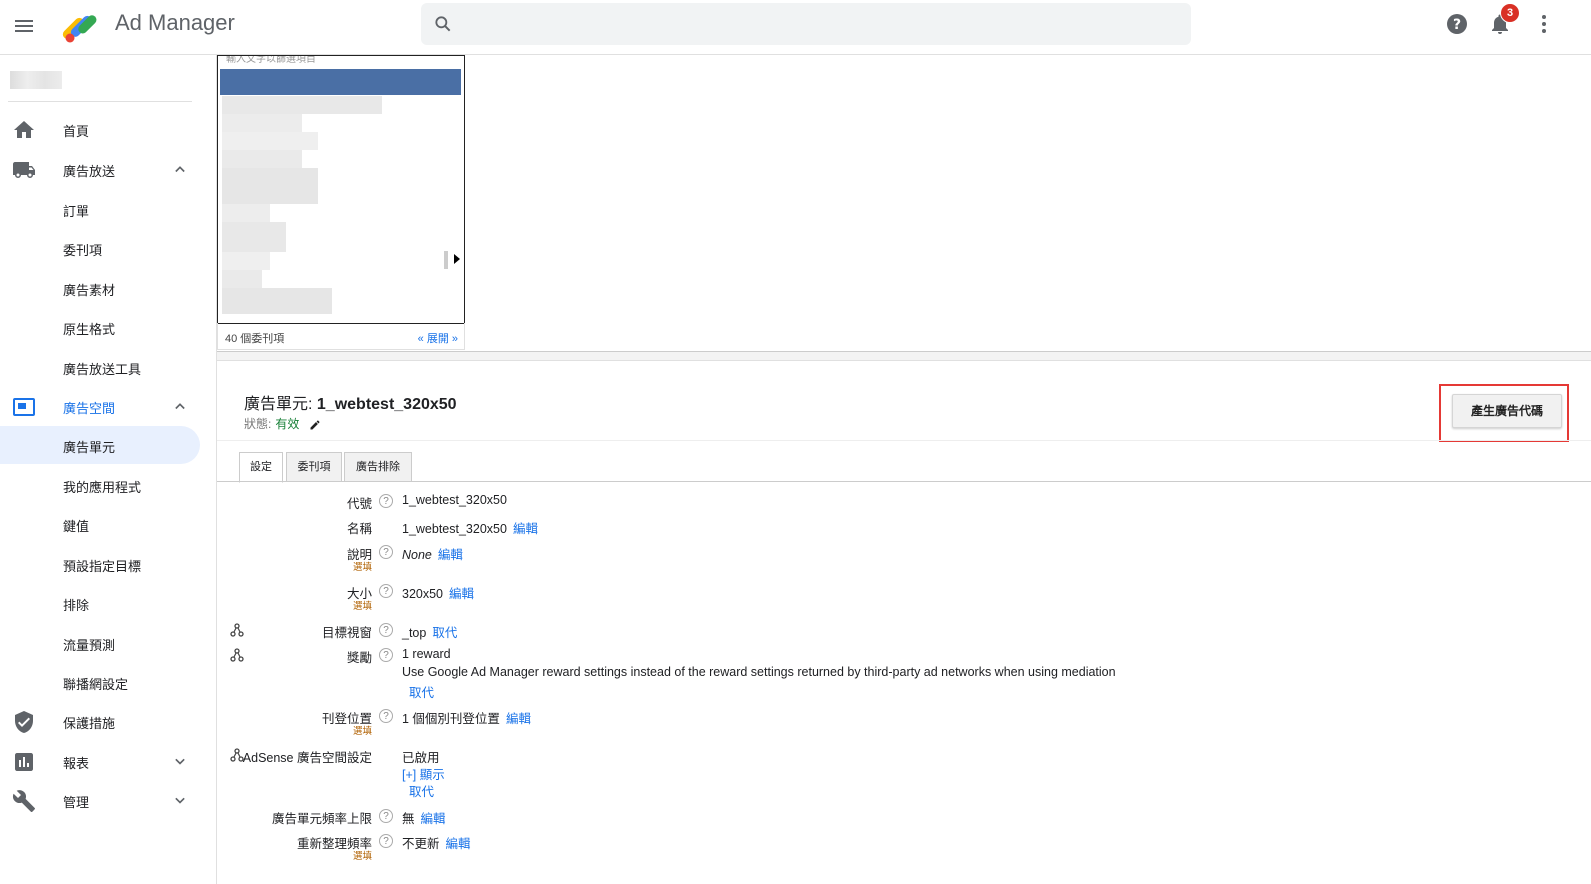 The width and height of the screenshot is (1591, 884). What do you see at coordinates (76, 526) in the screenshot?
I see `sidebar-item-label: 鍵值` at bounding box center [76, 526].